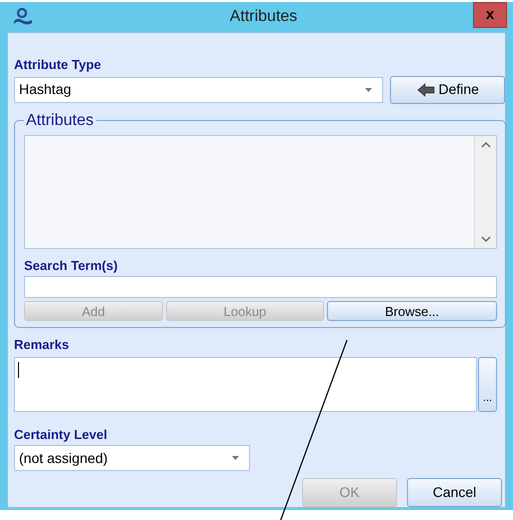 The width and height of the screenshot is (513, 520). Describe the element at coordinates (485, 192) in the screenshot. I see `scrollbar` at that location.